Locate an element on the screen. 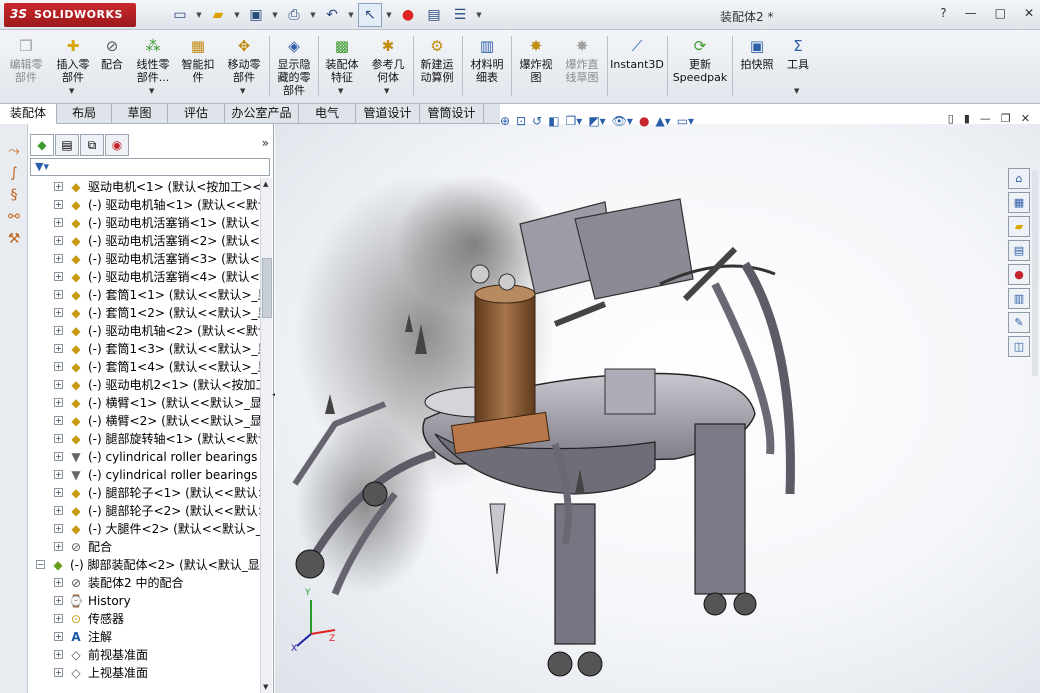 The width and height of the screenshot is (1040, 693). tree-row: + ◆ (-) 驱动电机活塞销<1> (默认< is located at coordinates (144, 223).